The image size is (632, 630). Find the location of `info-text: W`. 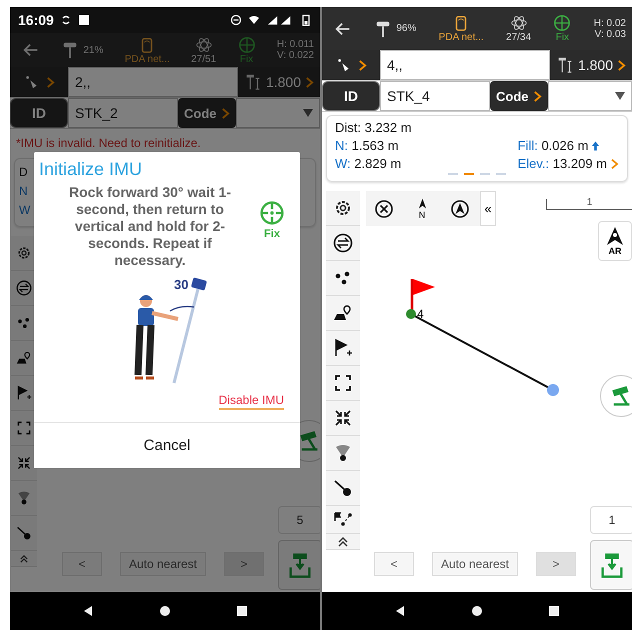

info-text: W is located at coordinates (24, 210).